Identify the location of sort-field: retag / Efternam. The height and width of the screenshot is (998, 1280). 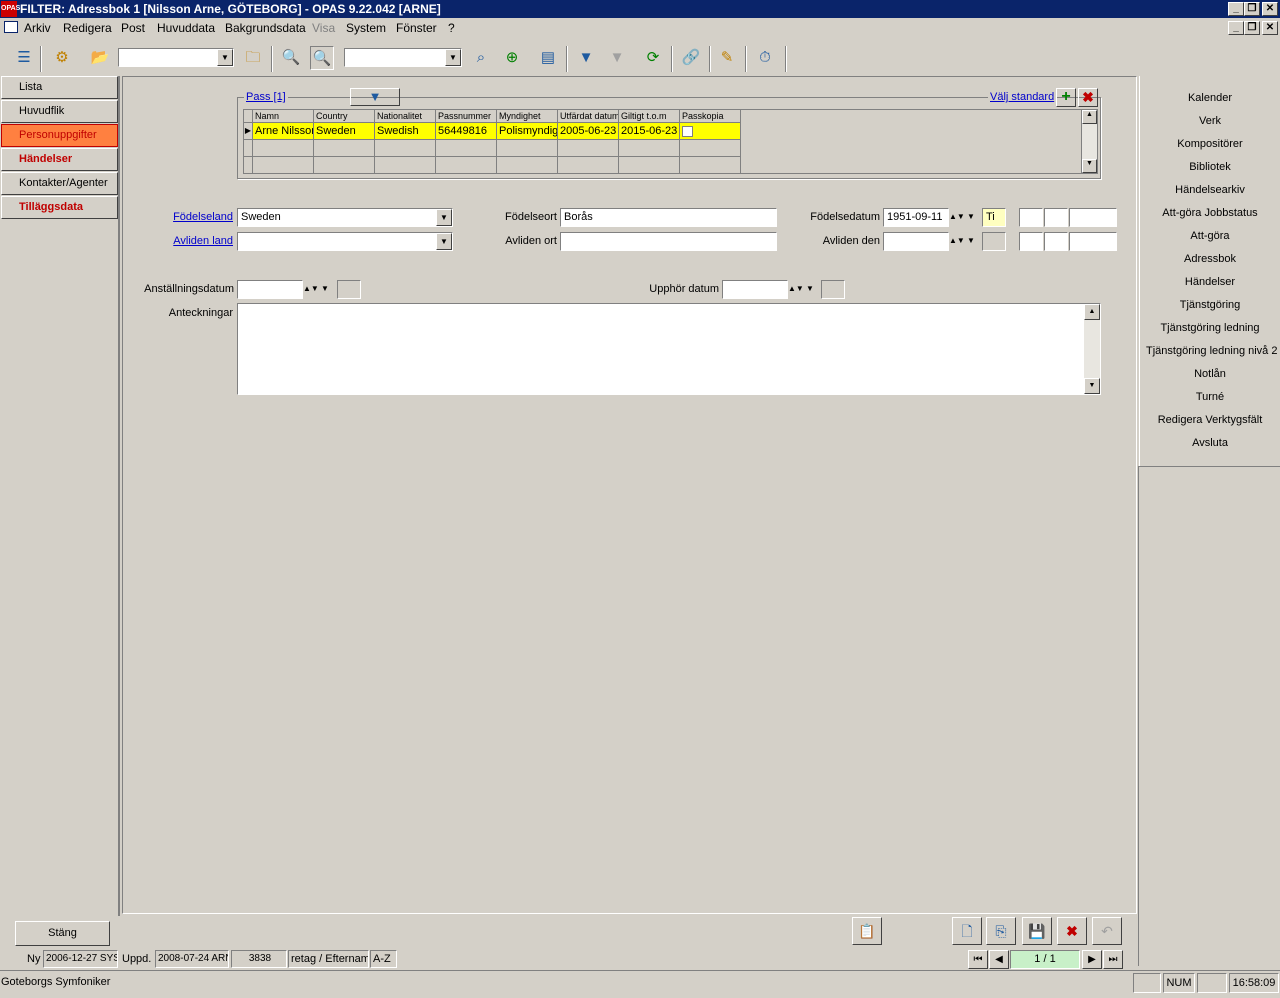
(328, 959).